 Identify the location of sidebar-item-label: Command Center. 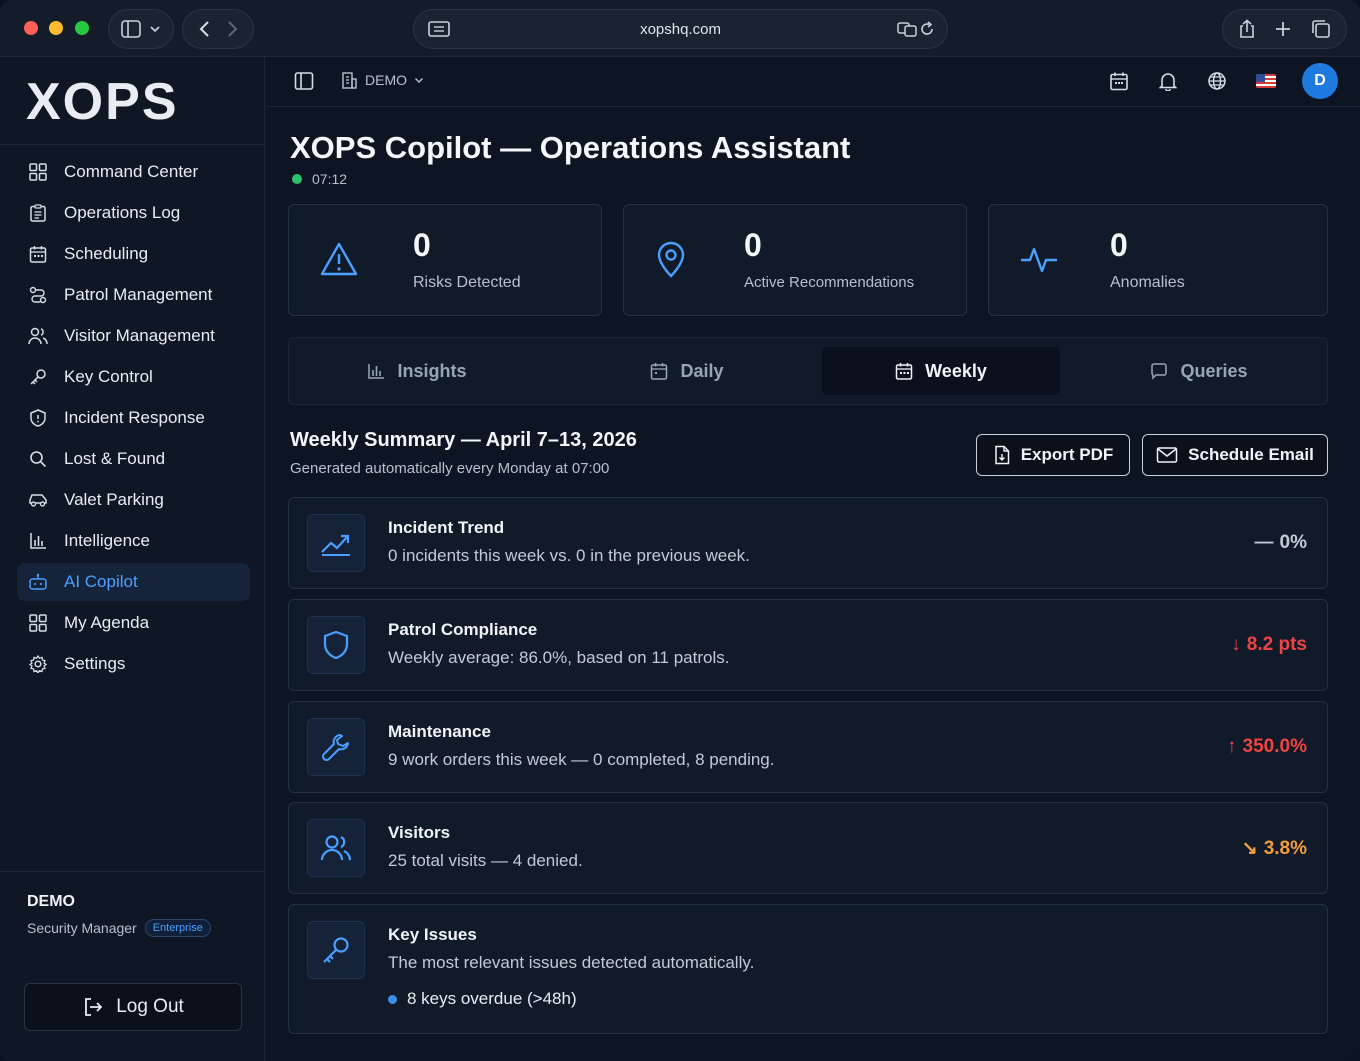
(131, 171).